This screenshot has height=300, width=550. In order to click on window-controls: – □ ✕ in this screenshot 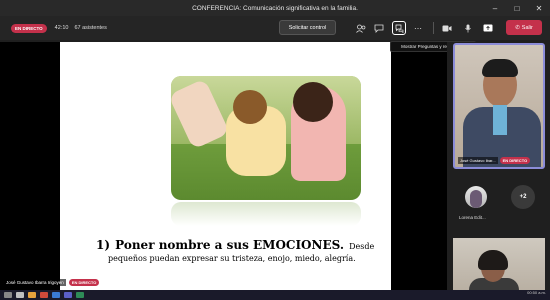, I will do `click(517, 8)`.